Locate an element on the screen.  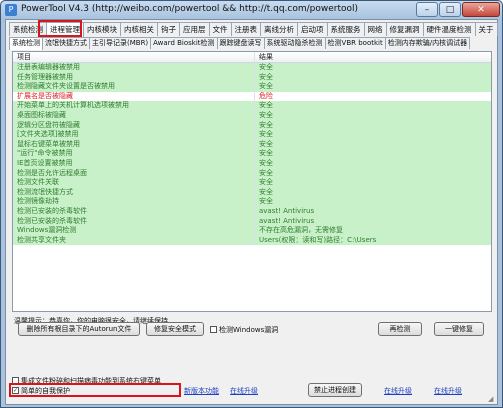
tab-sub-3: Award Bioskit检测 is located at coordinates (184, 43).